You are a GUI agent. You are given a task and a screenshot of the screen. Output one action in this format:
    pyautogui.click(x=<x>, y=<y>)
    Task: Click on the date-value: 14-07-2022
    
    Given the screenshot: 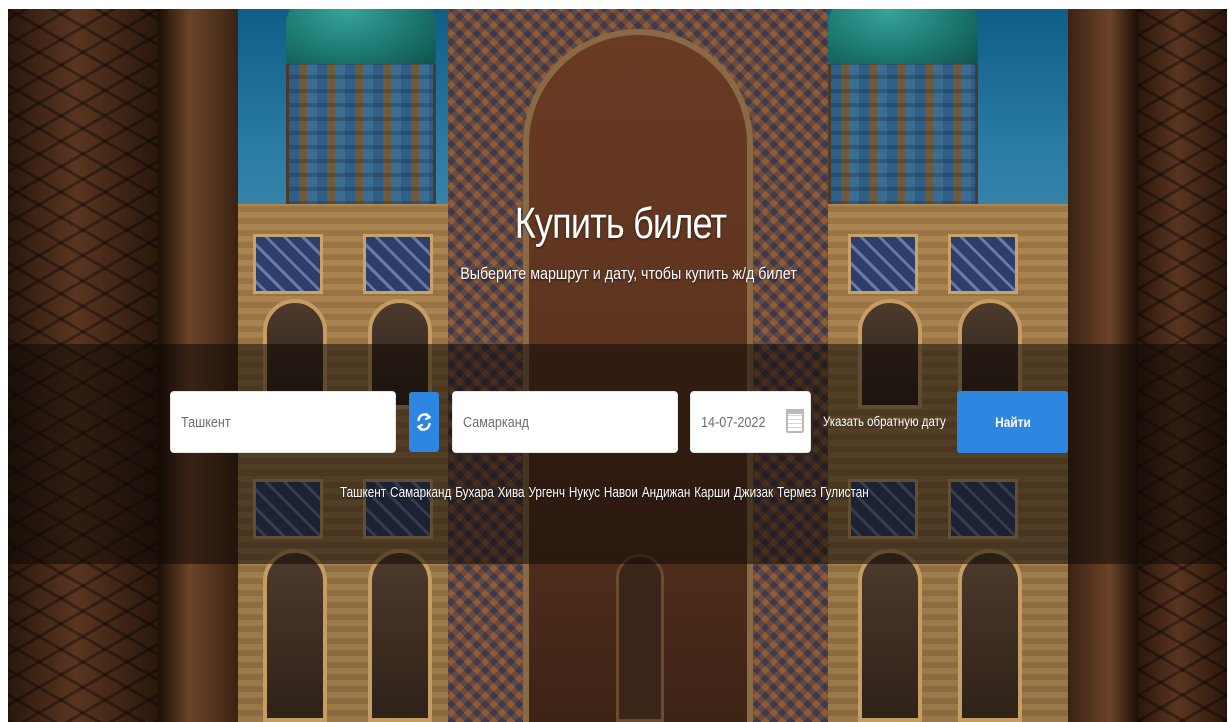 What is the action you would take?
    pyautogui.click(x=733, y=422)
    